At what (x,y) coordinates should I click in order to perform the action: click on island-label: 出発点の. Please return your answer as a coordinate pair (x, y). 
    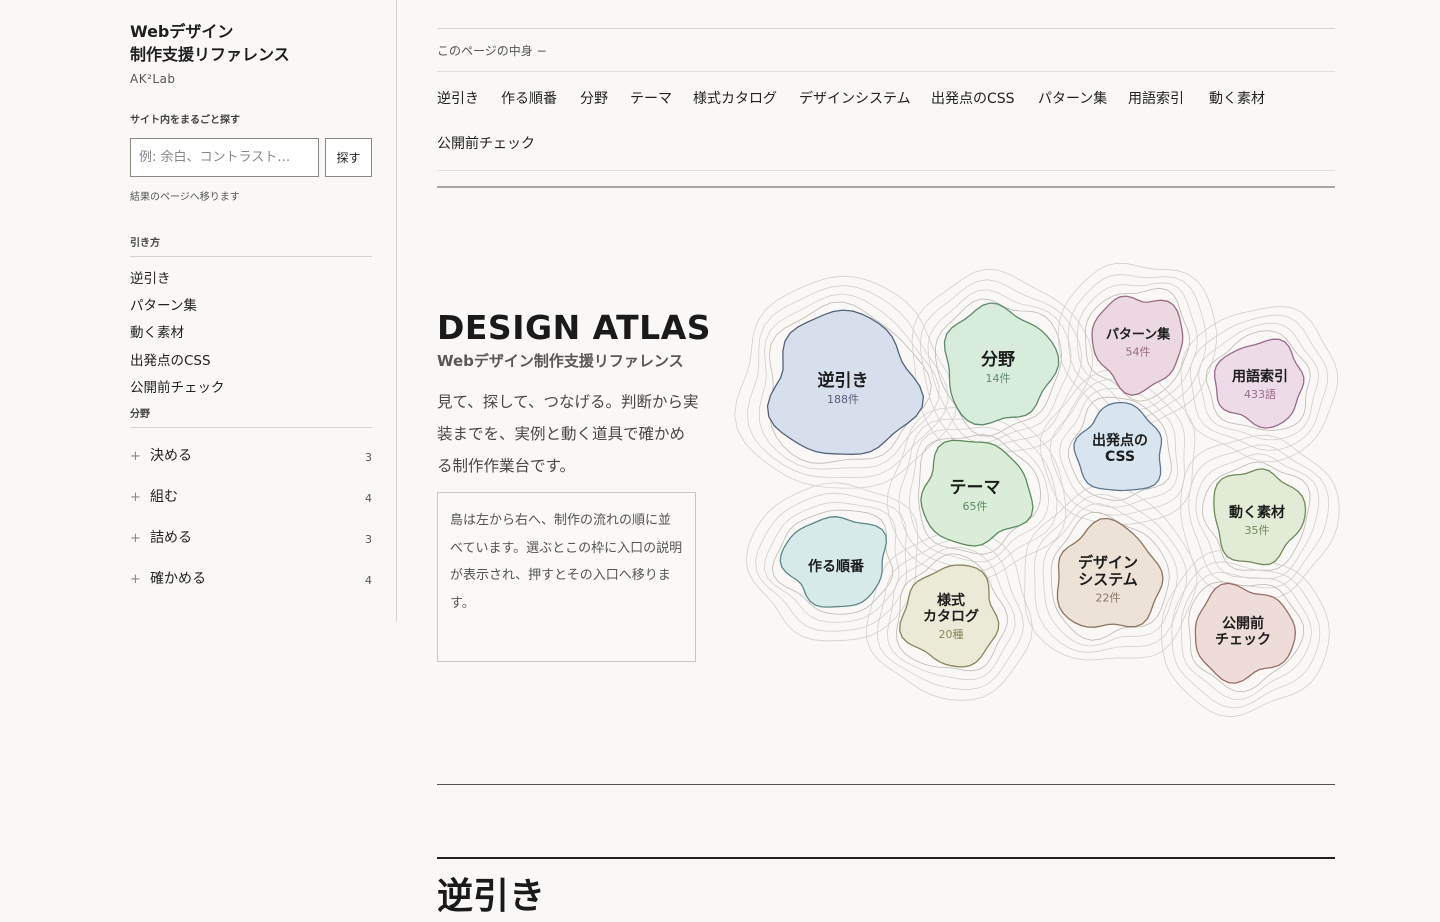
    Looking at the image, I should click on (1120, 440).